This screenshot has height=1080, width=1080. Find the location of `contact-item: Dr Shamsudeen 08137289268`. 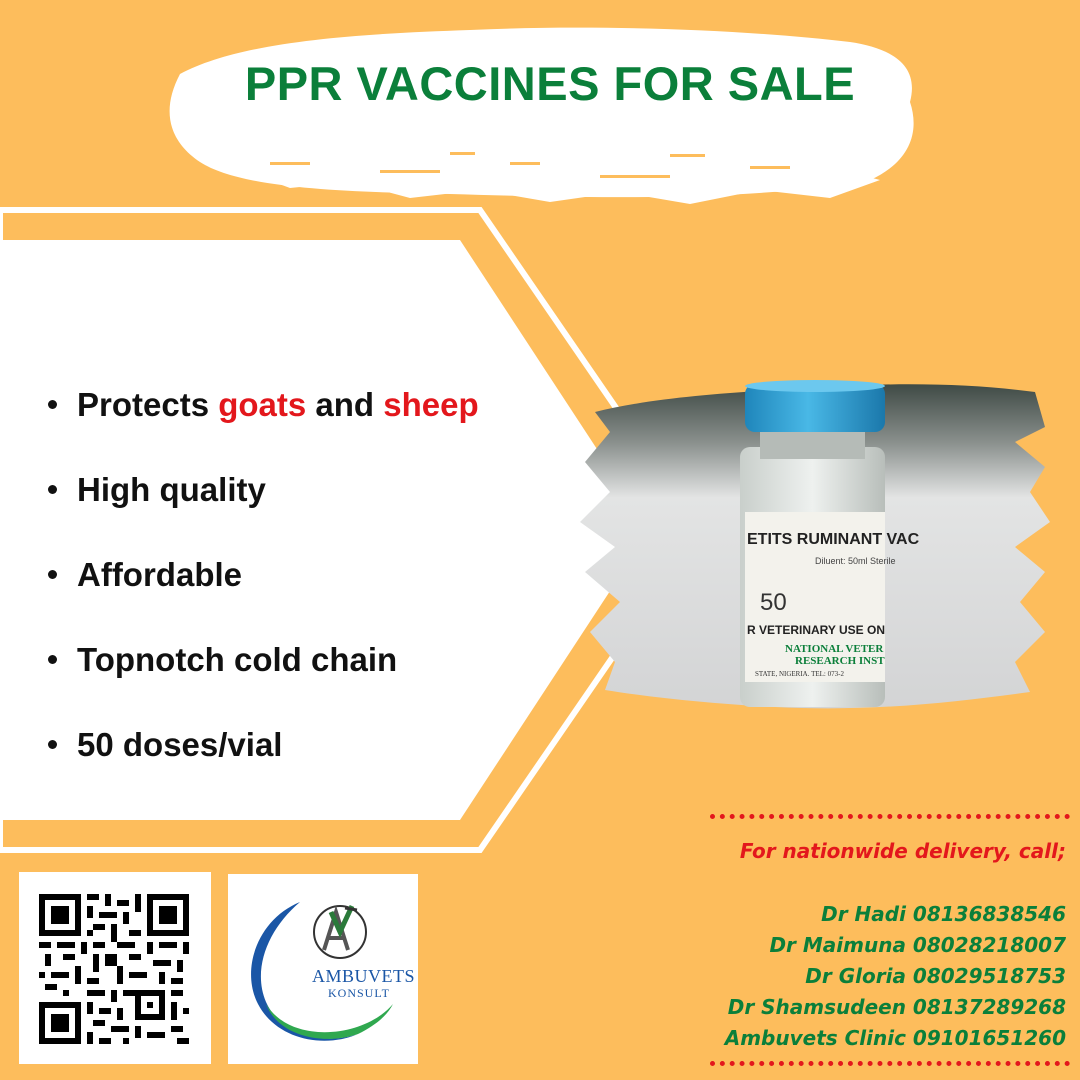

contact-item: Dr Shamsudeen 08137289268 is located at coordinates (896, 1007).